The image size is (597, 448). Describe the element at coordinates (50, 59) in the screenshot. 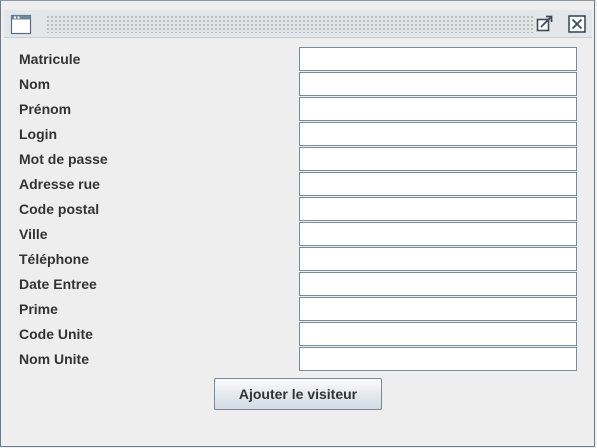

I see `label-matricule: Matricule` at that location.